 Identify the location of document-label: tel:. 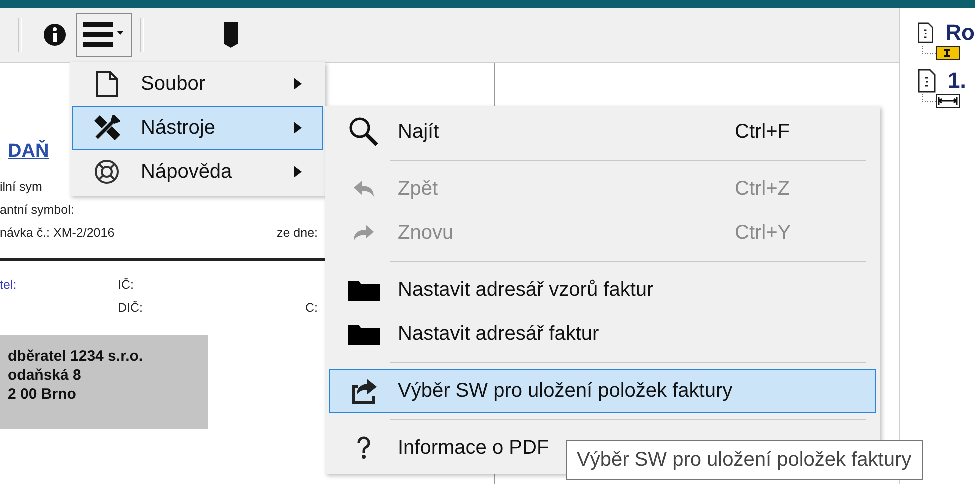
(8, 285).